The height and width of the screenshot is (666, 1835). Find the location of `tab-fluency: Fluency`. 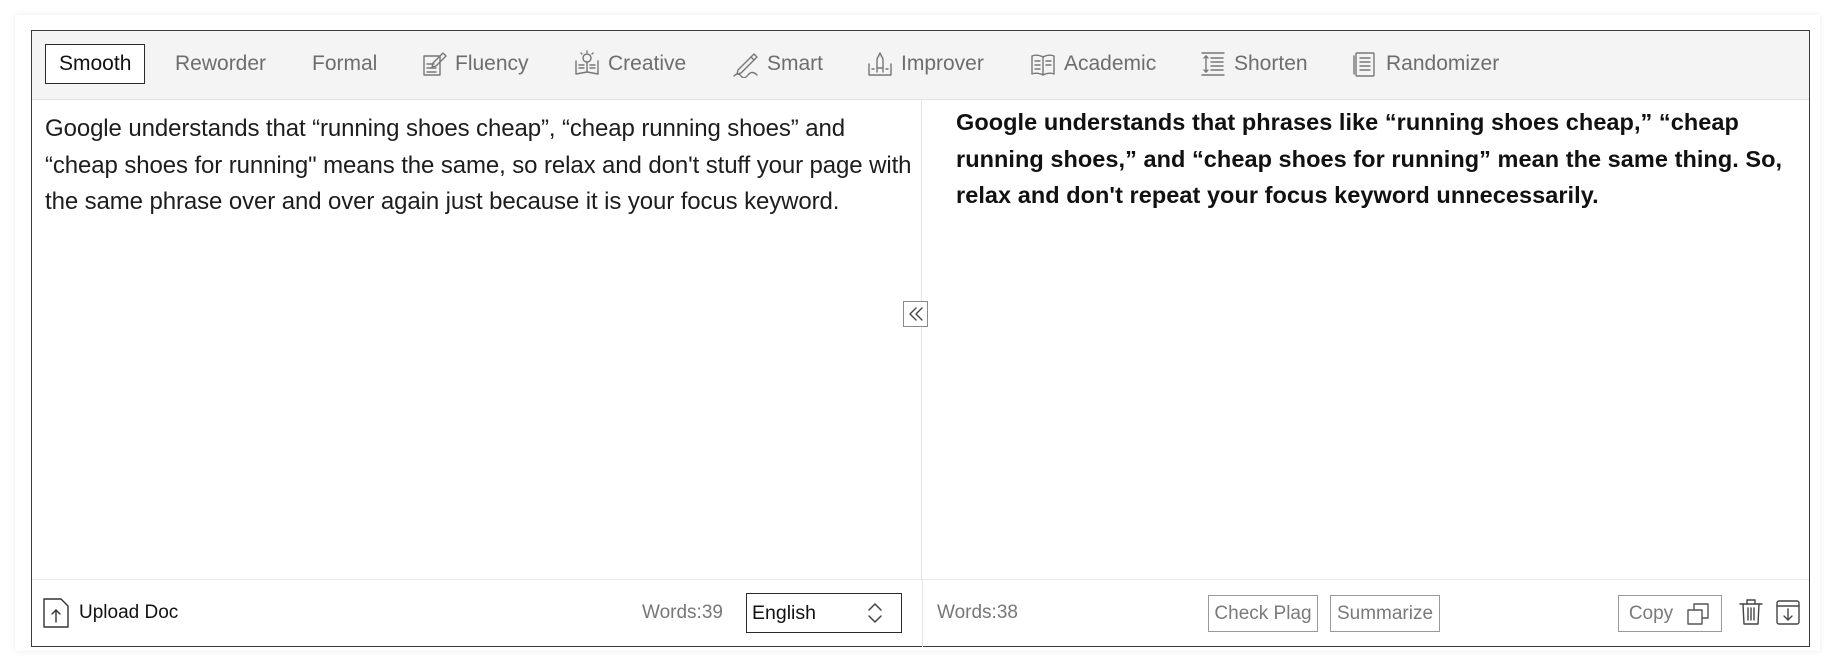

tab-fluency: Fluency is located at coordinates (474, 64).